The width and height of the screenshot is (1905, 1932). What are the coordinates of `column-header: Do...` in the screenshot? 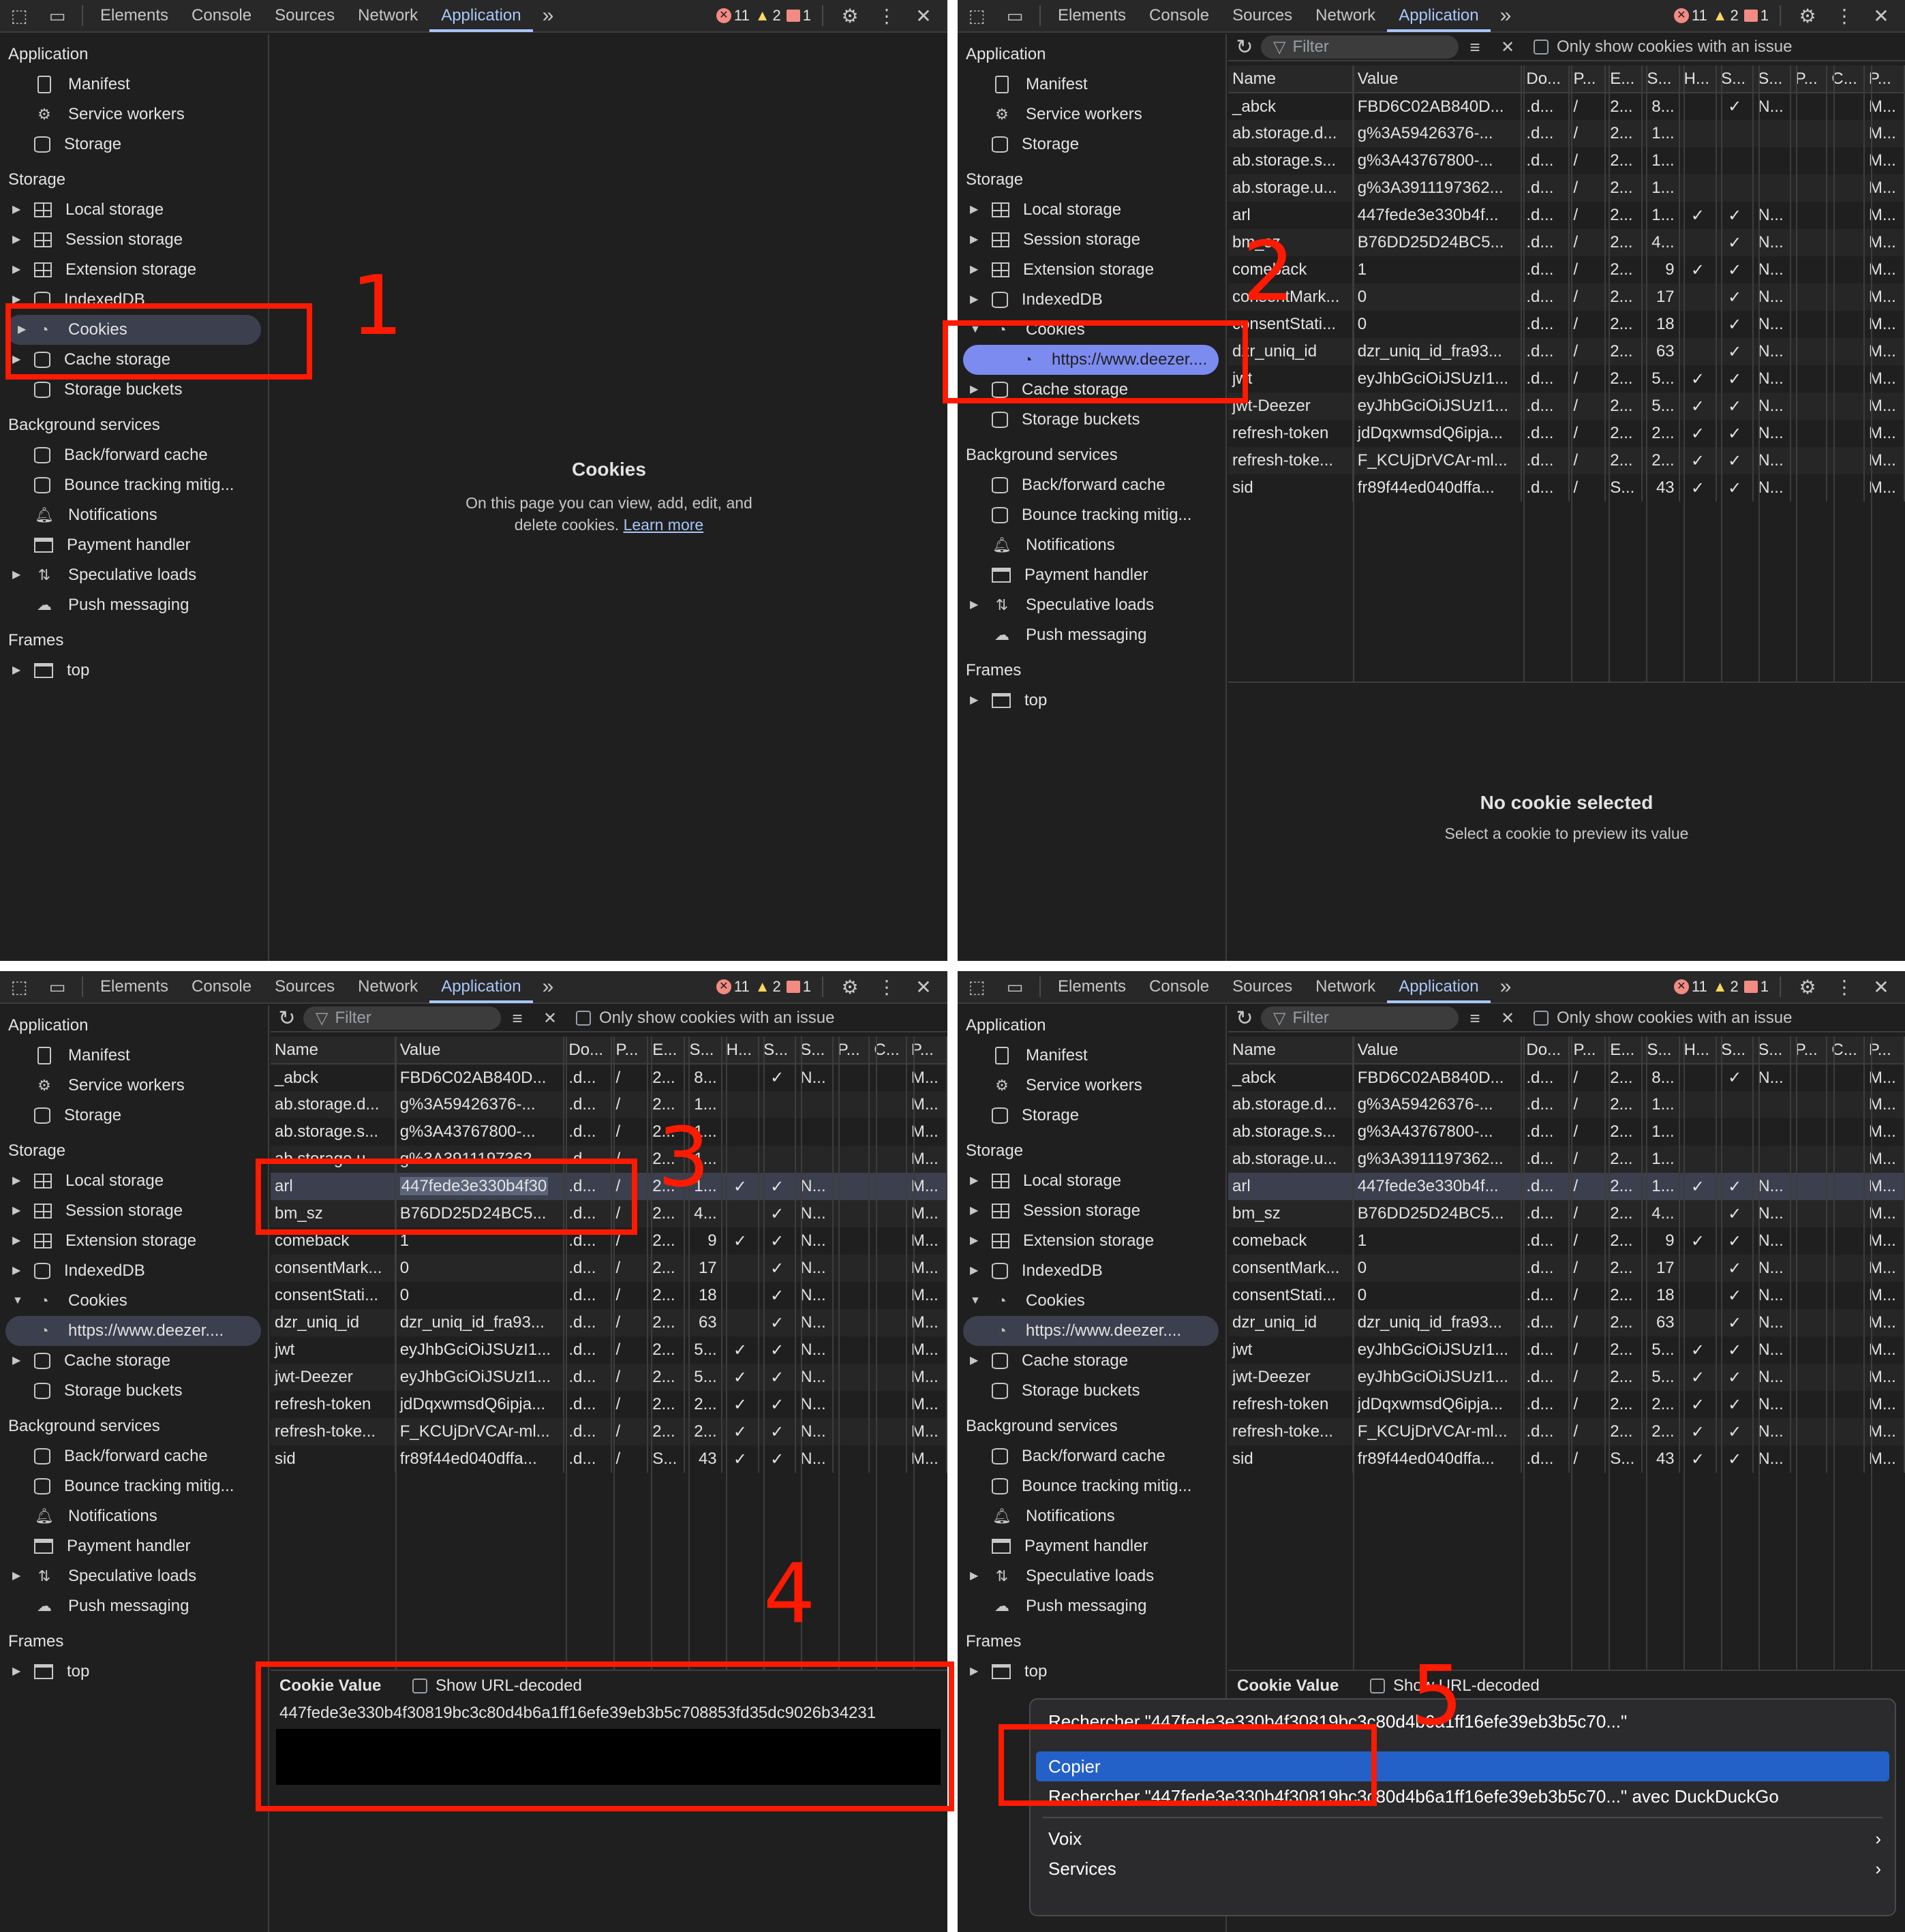 It's located at (1545, 1050).